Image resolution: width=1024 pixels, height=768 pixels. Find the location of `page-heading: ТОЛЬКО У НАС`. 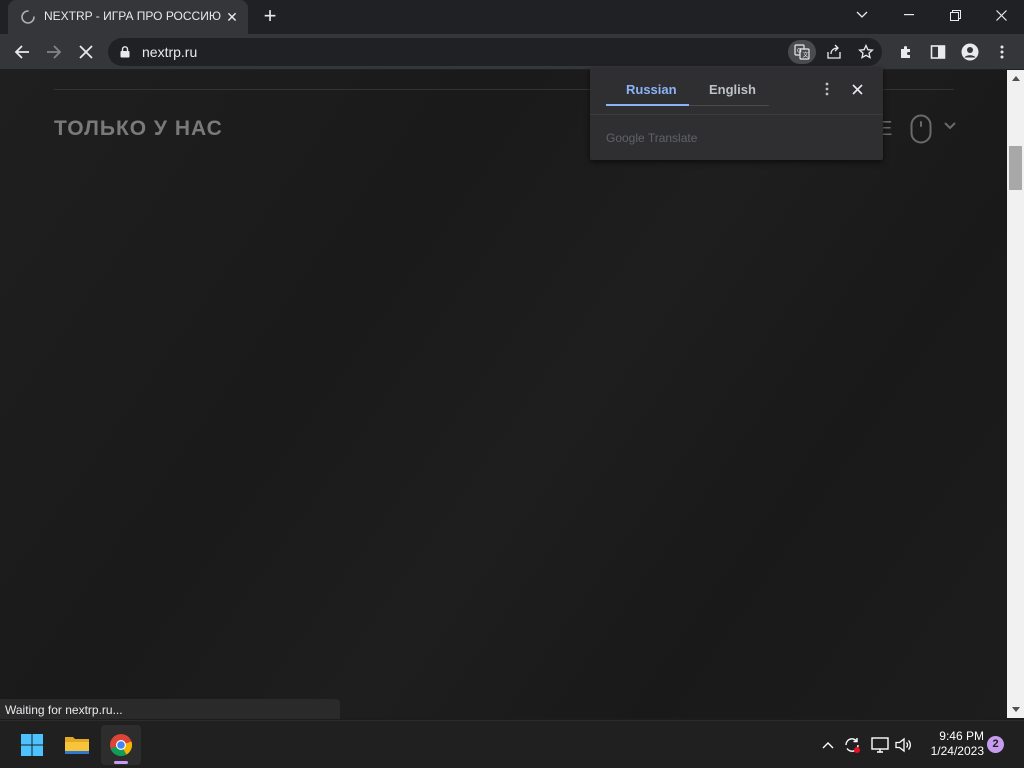

page-heading: ТОЛЬКО У НАС is located at coordinates (138, 128).